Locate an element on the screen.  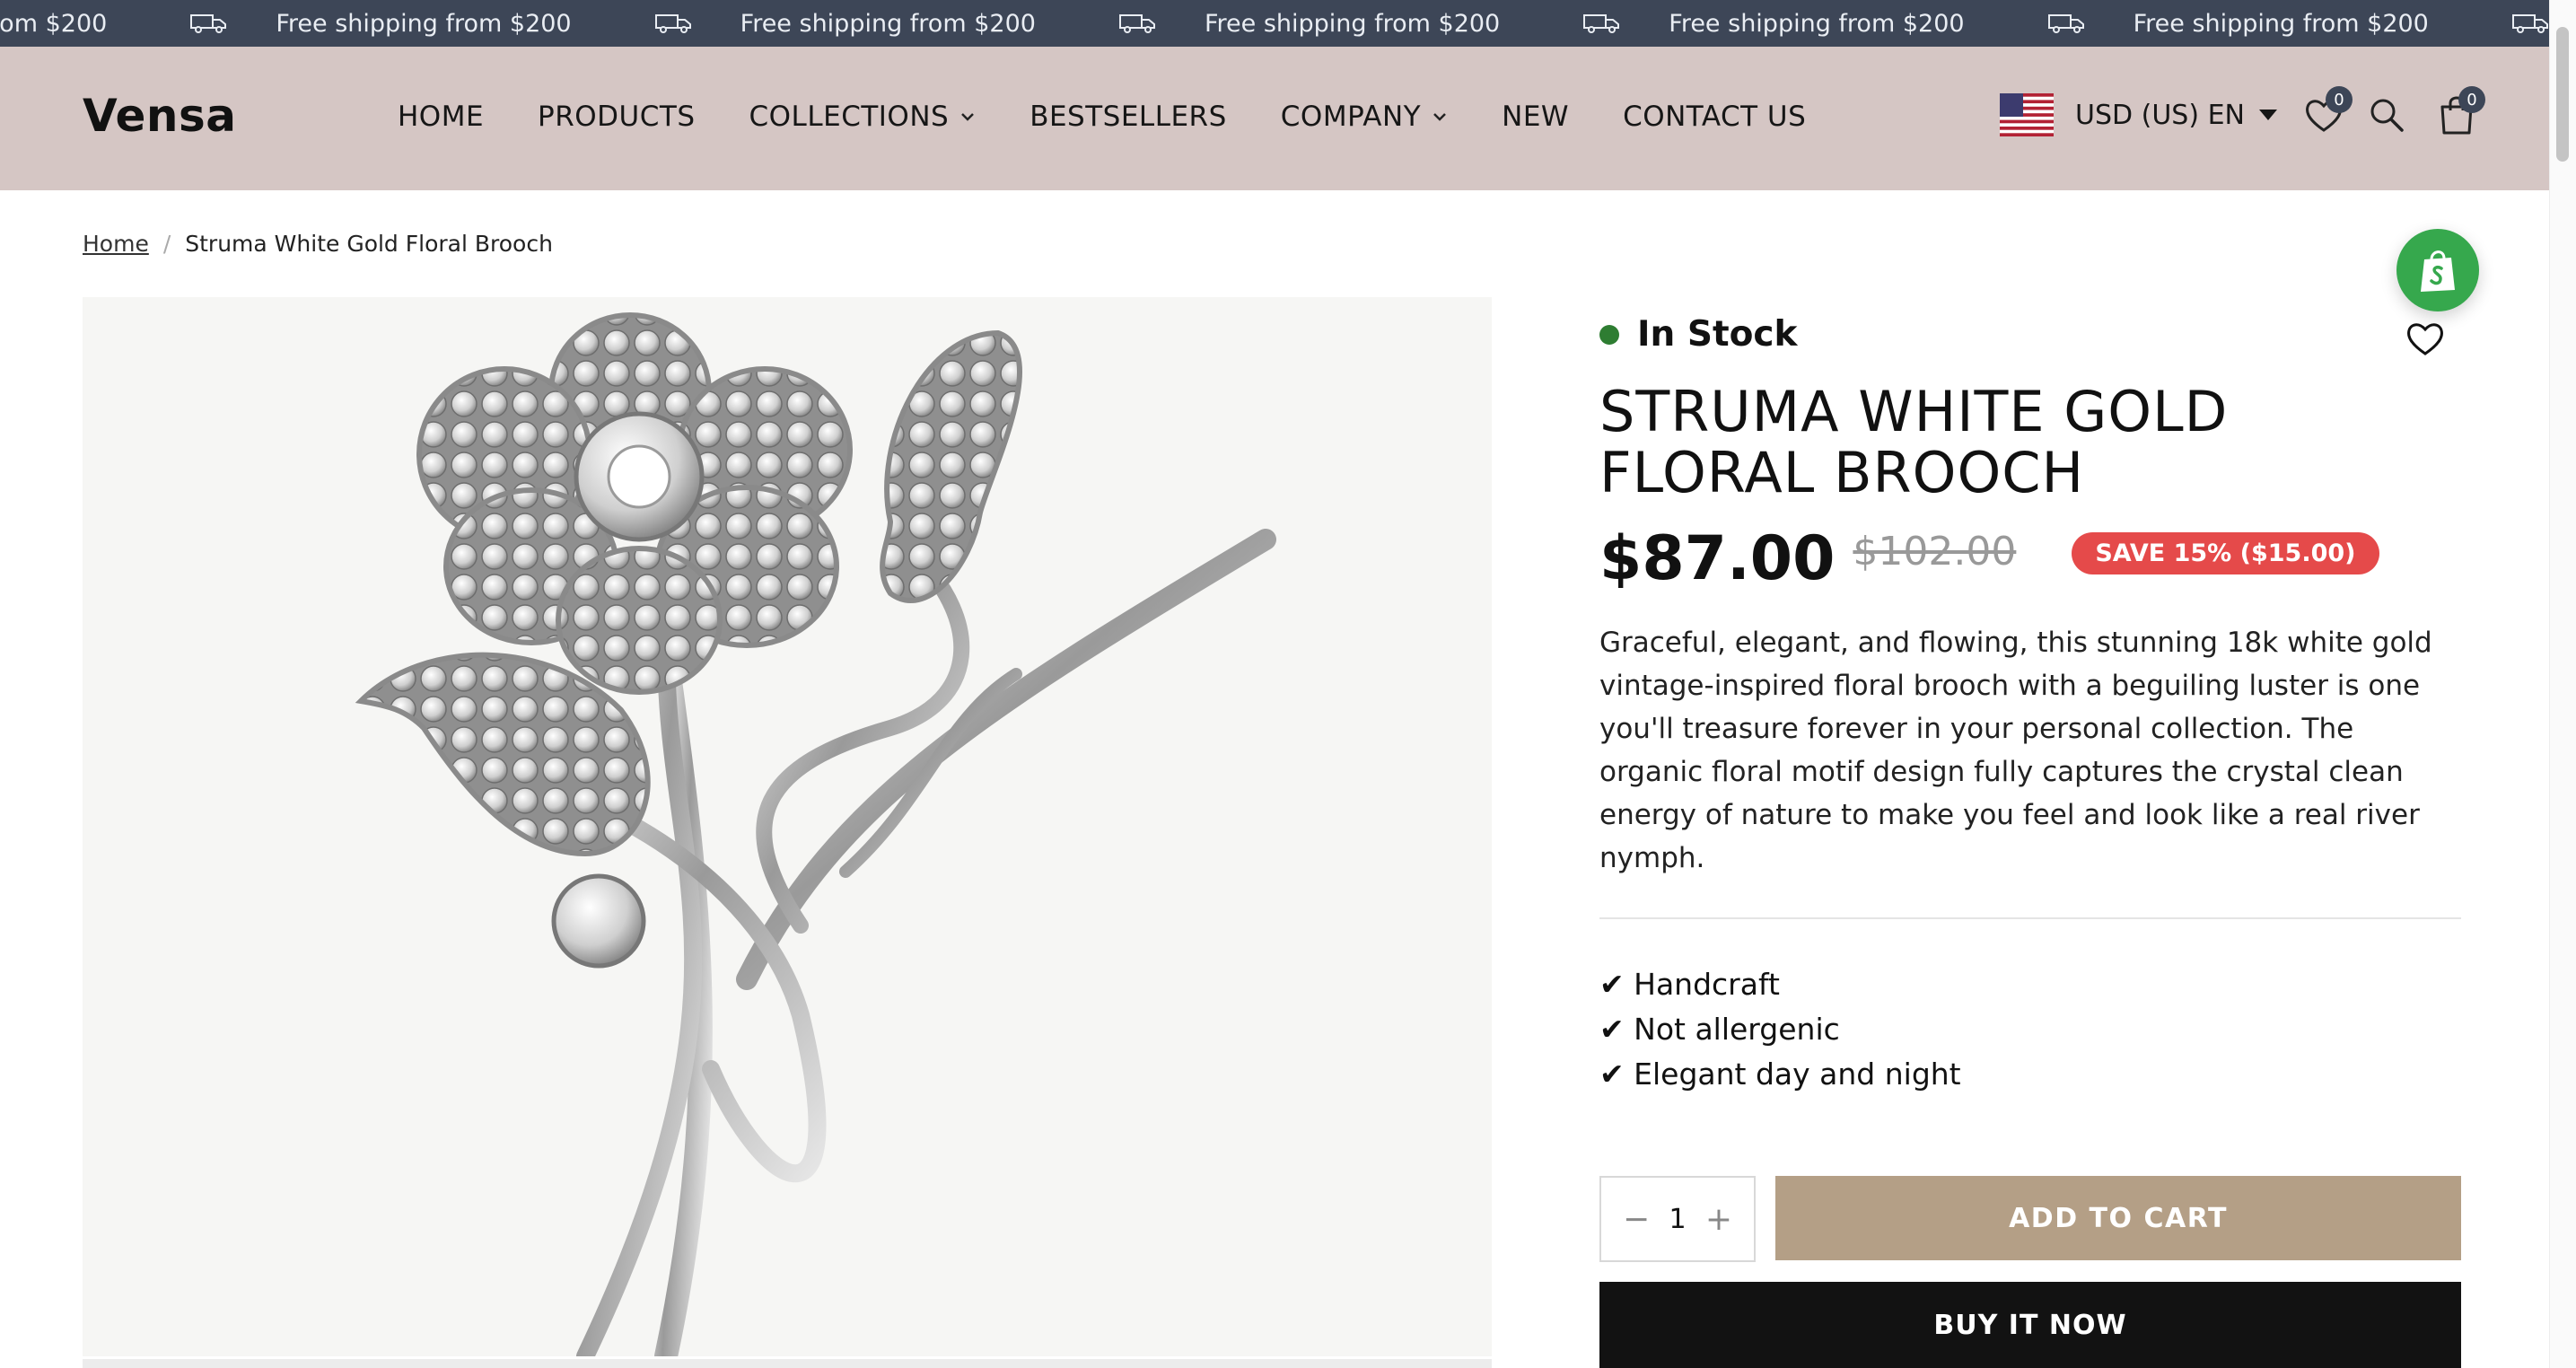
us-flag-icon is located at coordinates (2027, 114).